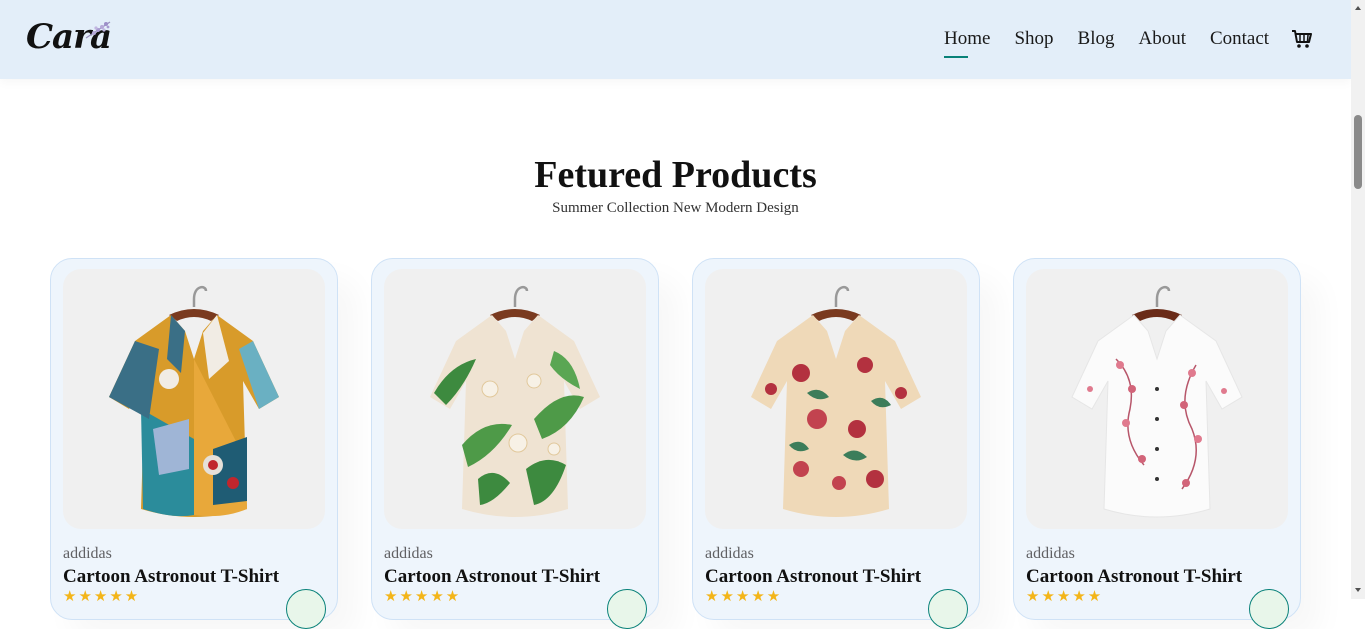 Image resolution: width=1365 pixels, height=629 pixels. What do you see at coordinates (1128, 43) in the screenshot?
I see `main-nav: Home Shop Blog About Contact` at bounding box center [1128, 43].